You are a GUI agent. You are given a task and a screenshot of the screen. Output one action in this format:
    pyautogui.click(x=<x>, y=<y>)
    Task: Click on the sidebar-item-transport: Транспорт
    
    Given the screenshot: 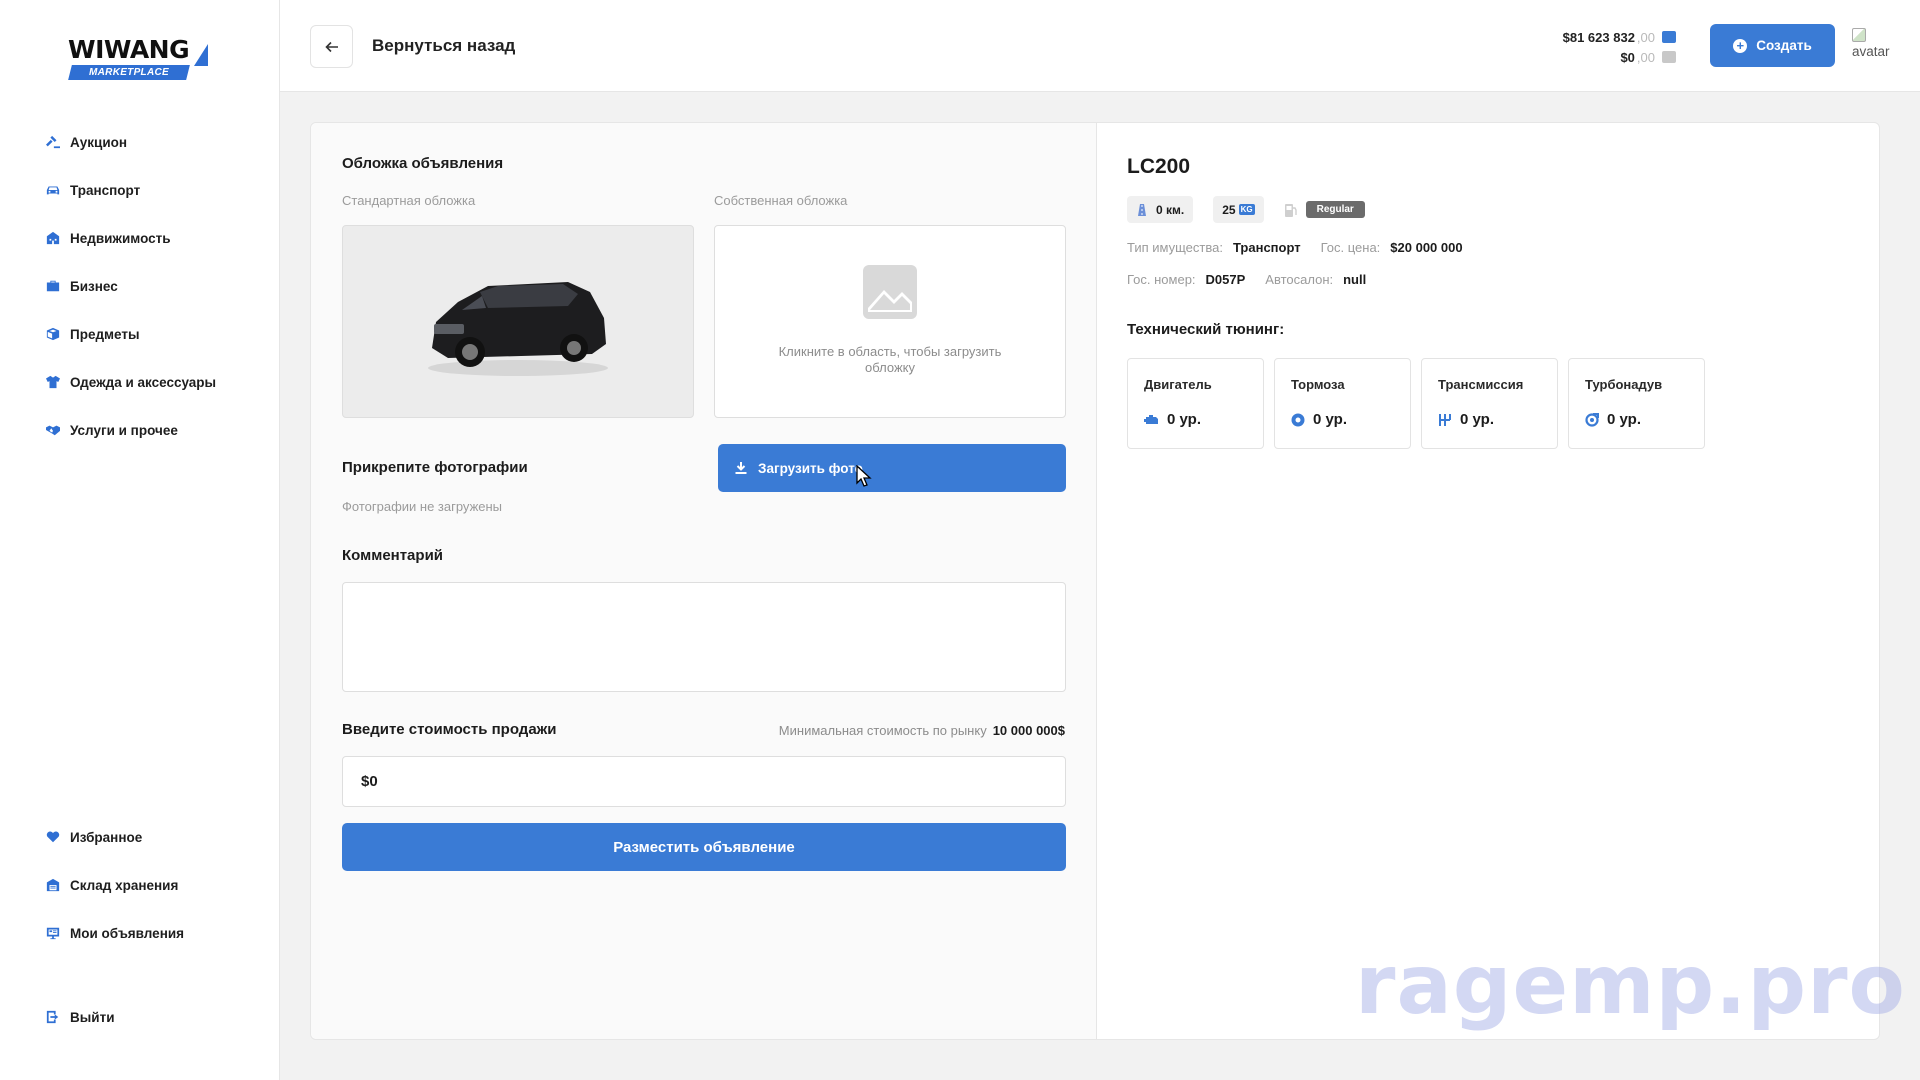 What is the action you would take?
    pyautogui.click(x=140, y=190)
    